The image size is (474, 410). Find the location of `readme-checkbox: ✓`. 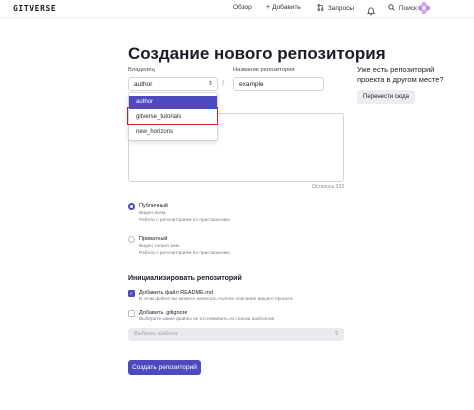

readme-checkbox: ✓ is located at coordinates (131, 293).